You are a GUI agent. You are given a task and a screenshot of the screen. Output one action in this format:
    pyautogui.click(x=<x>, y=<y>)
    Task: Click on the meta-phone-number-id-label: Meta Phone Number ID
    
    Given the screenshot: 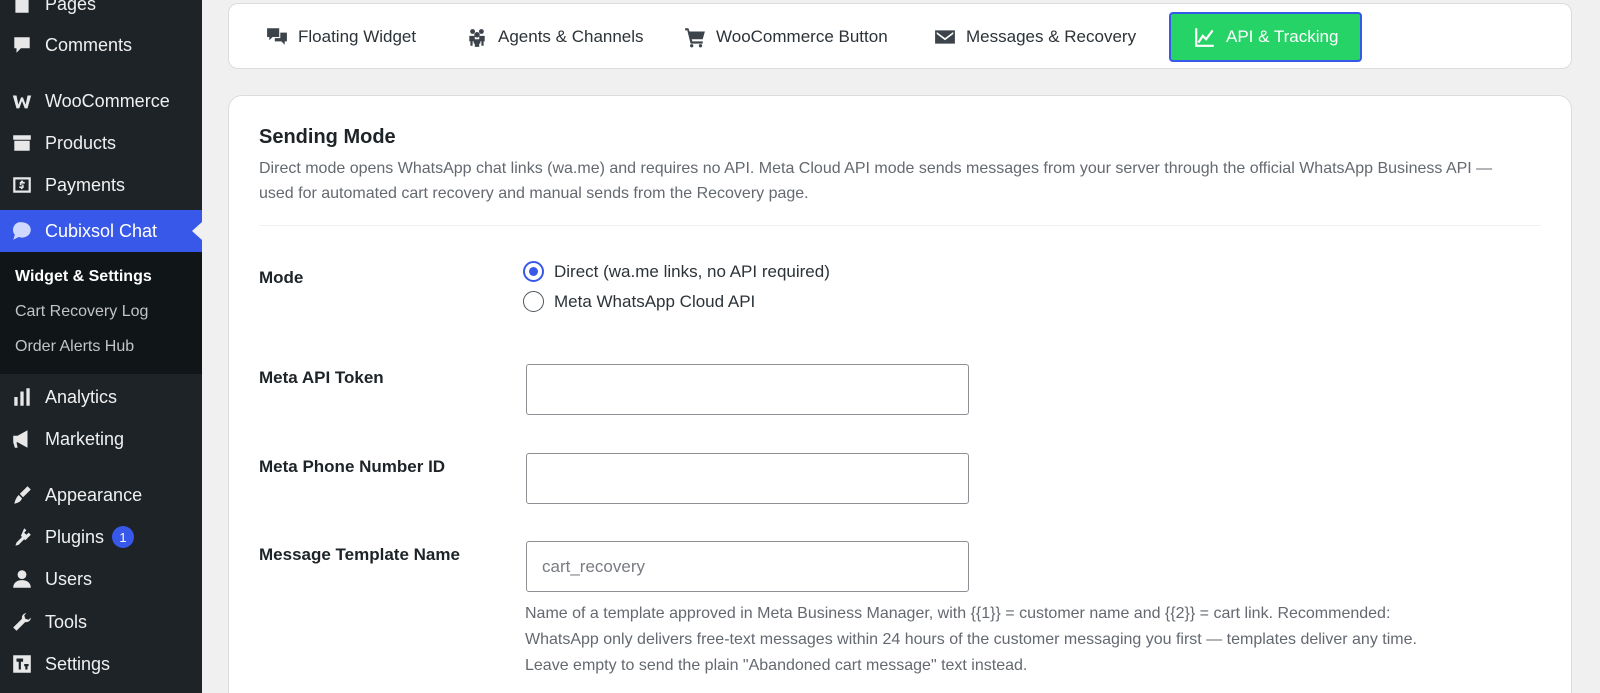 What is the action you would take?
    pyautogui.click(x=352, y=466)
    